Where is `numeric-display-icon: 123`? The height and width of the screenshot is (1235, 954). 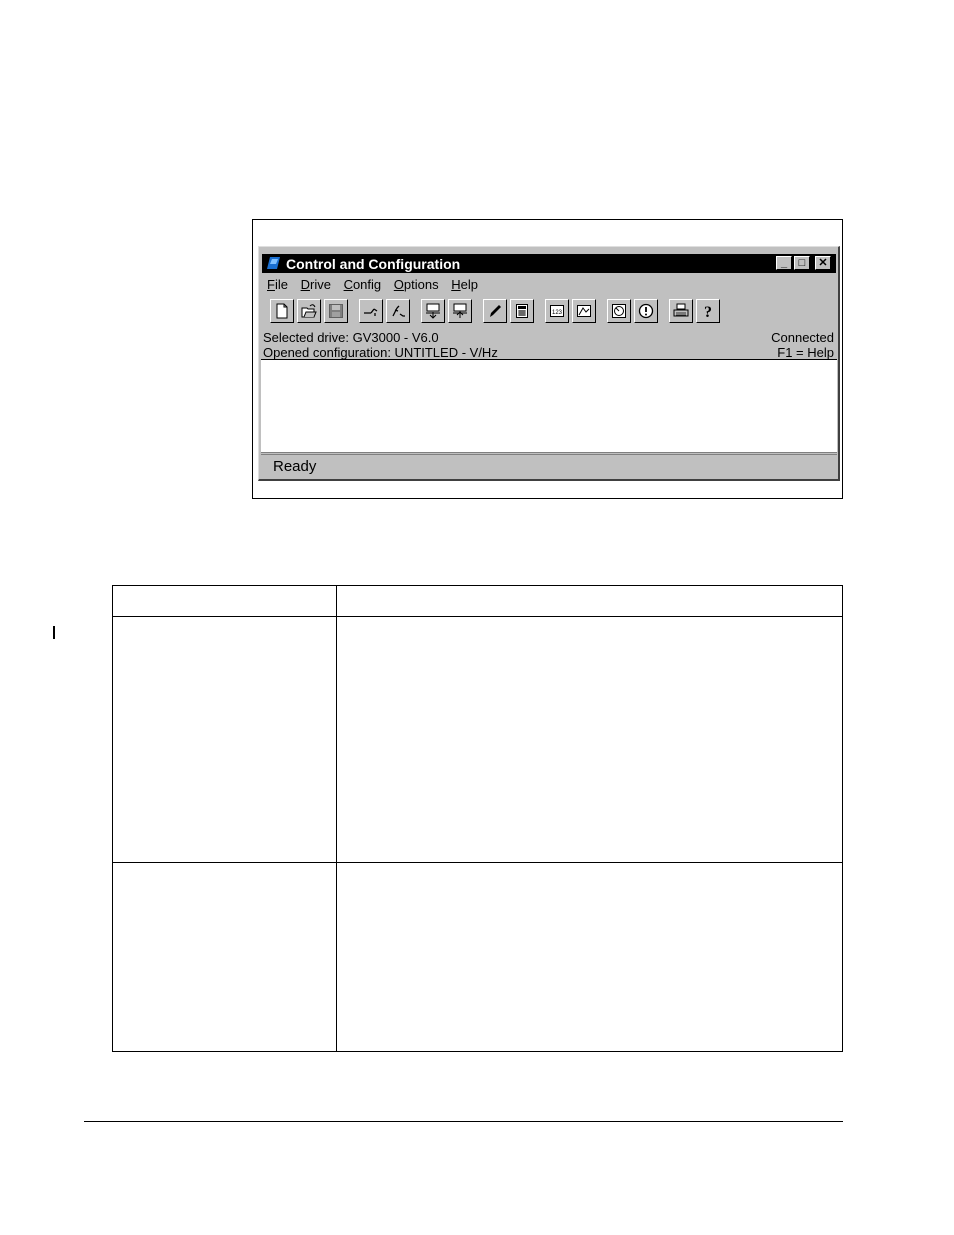
numeric-display-icon: 123 is located at coordinates (557, 311).